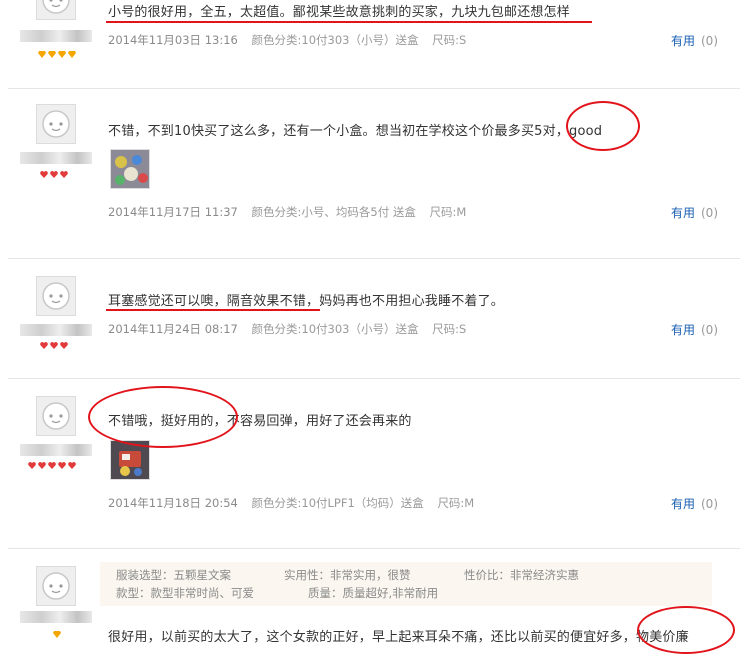  What do you see at coordinates (521, 575) in the screenshot?
I see `tag-value: 性价比：非常经济实惠` at bounding box center [521, 575].